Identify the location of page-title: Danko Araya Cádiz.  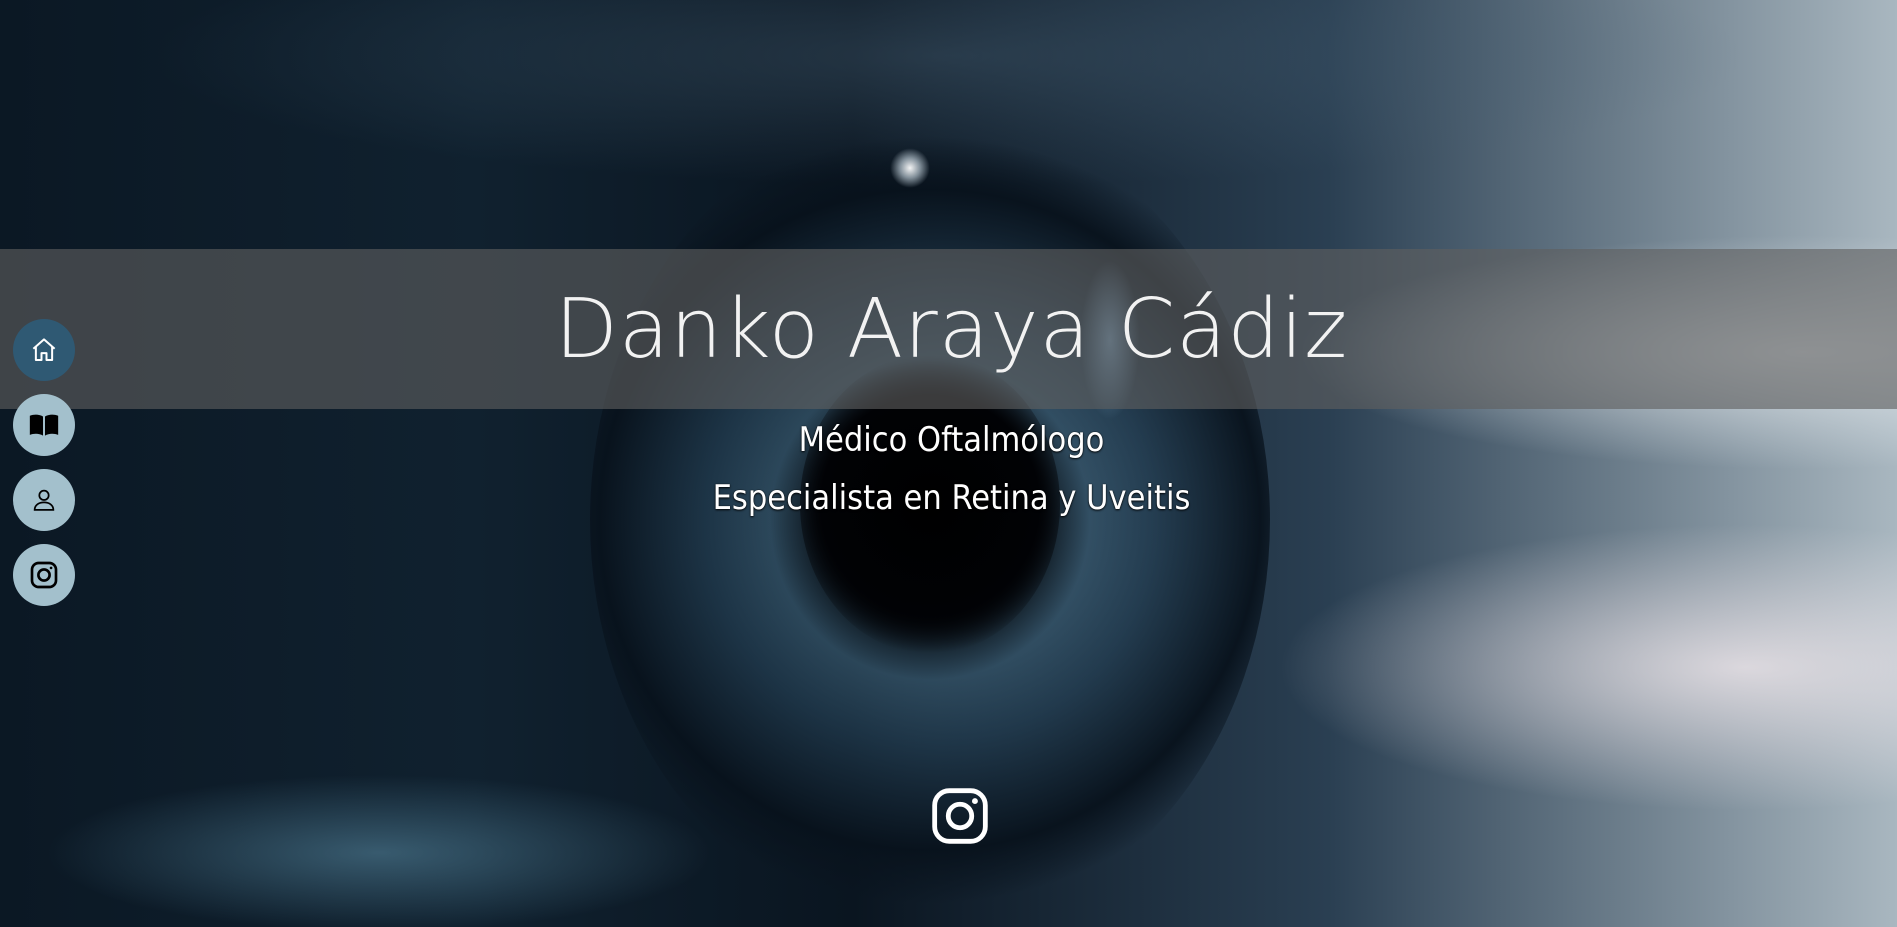
(951, 329).